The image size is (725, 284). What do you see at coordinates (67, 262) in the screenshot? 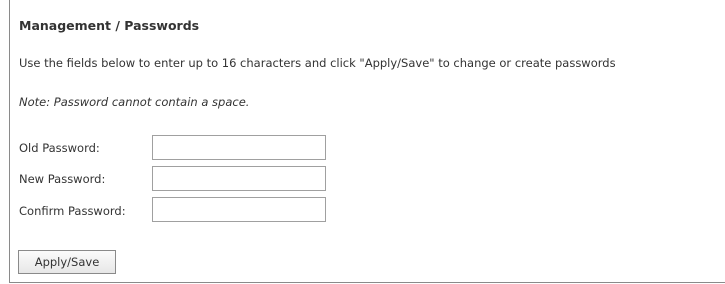
I see `apply-save-button: Apply/Save` at bounding box center [67, 262].